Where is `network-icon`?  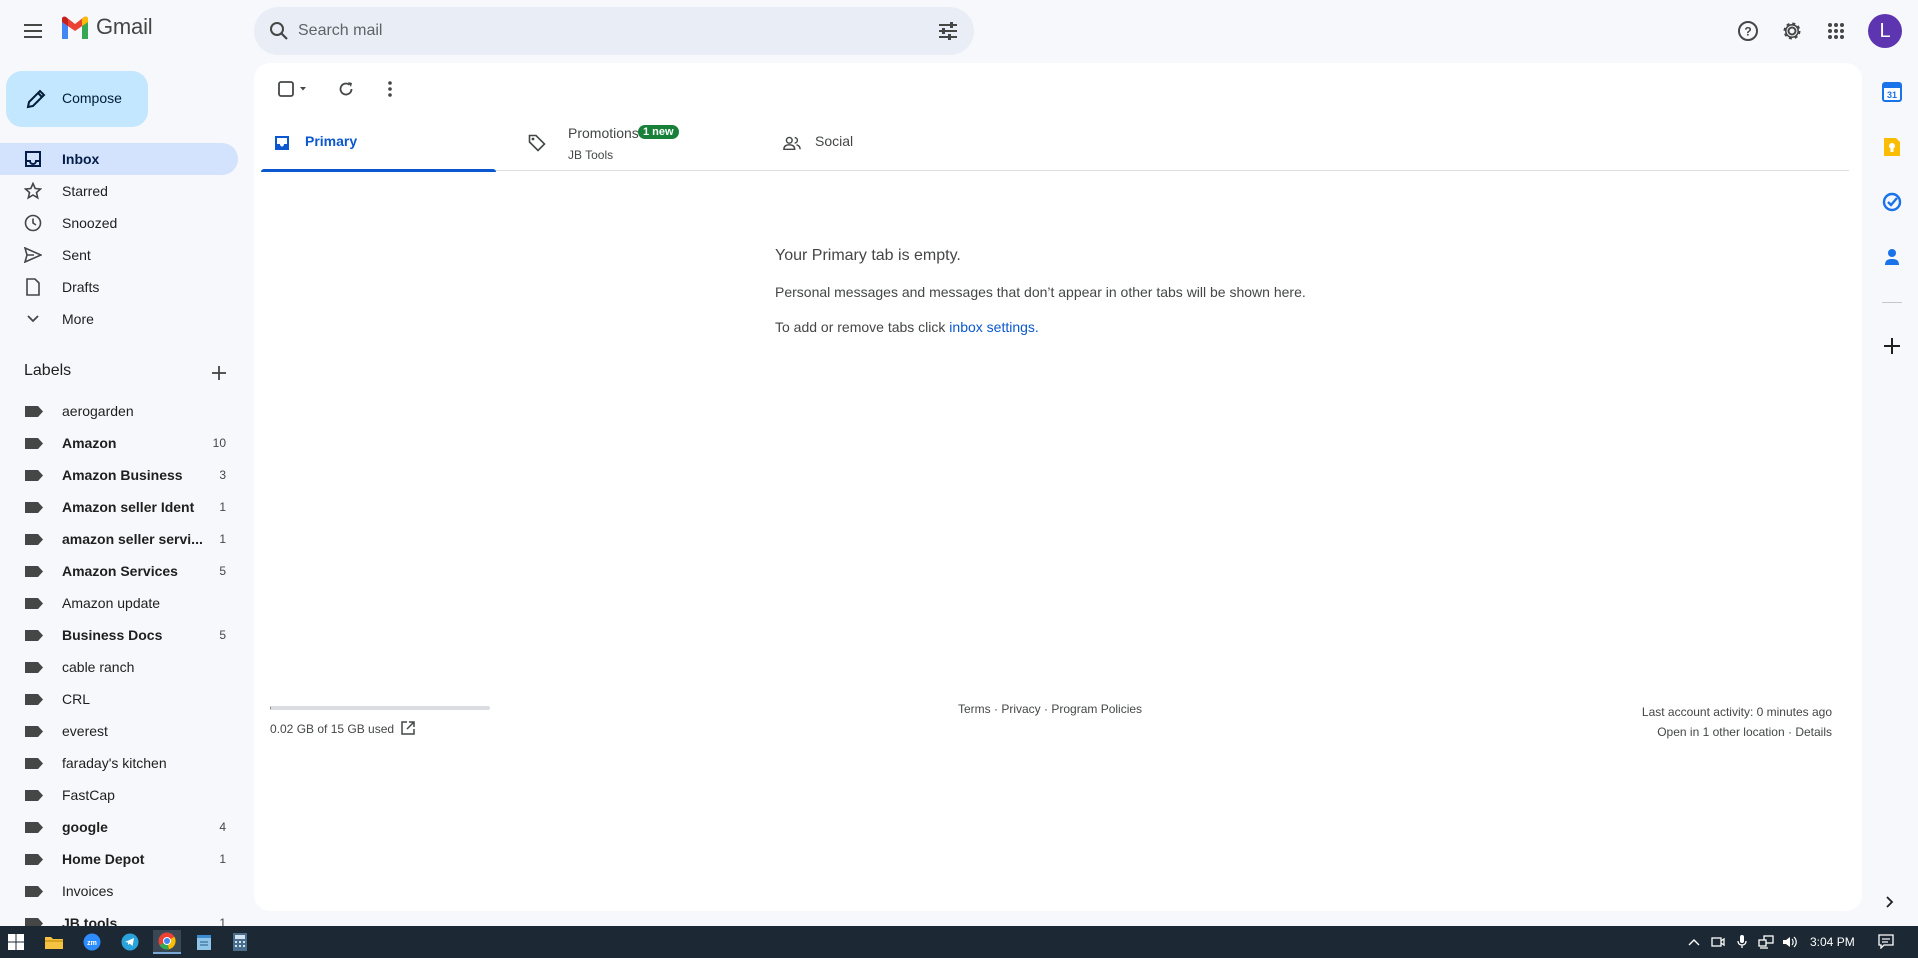 network-icon is located at coordinates (1766, 942).